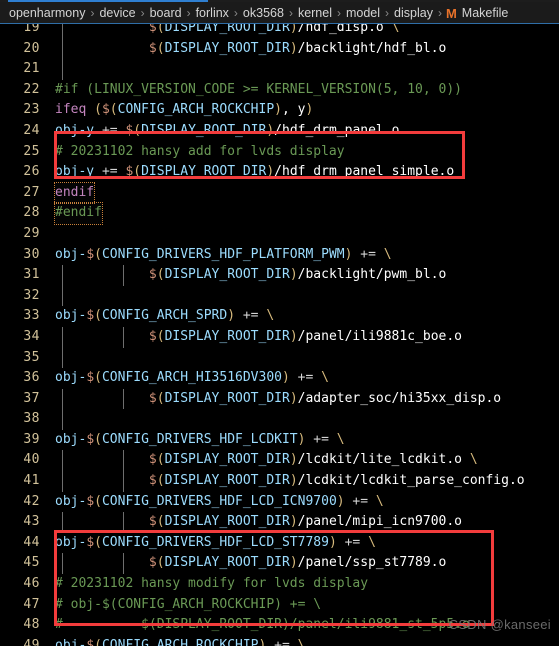 This screenshot has height=646, width=559. What do you see at coordinates (31, 398) in the screenshot?
I see `line-number: 37` at bounding box center [31, 398].